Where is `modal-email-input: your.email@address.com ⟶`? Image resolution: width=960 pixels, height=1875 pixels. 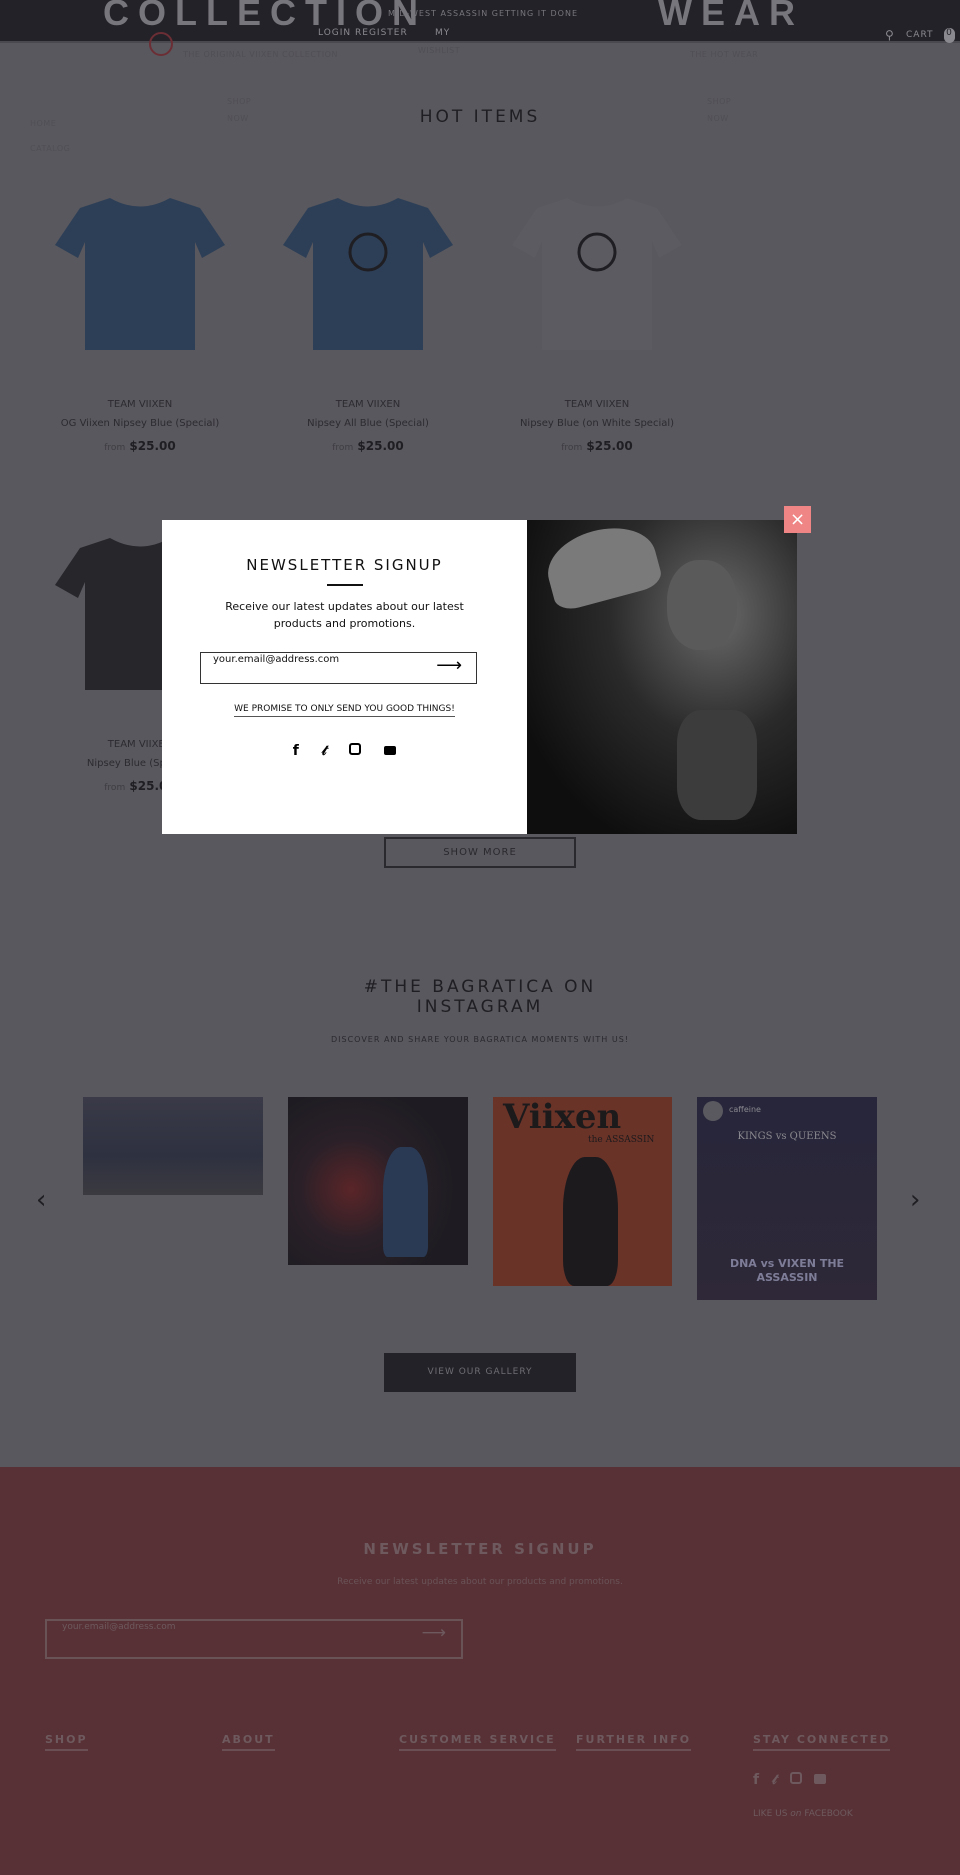
modal-email-input: your.email@address.com ⟶ is located at coordinates (338, 668).